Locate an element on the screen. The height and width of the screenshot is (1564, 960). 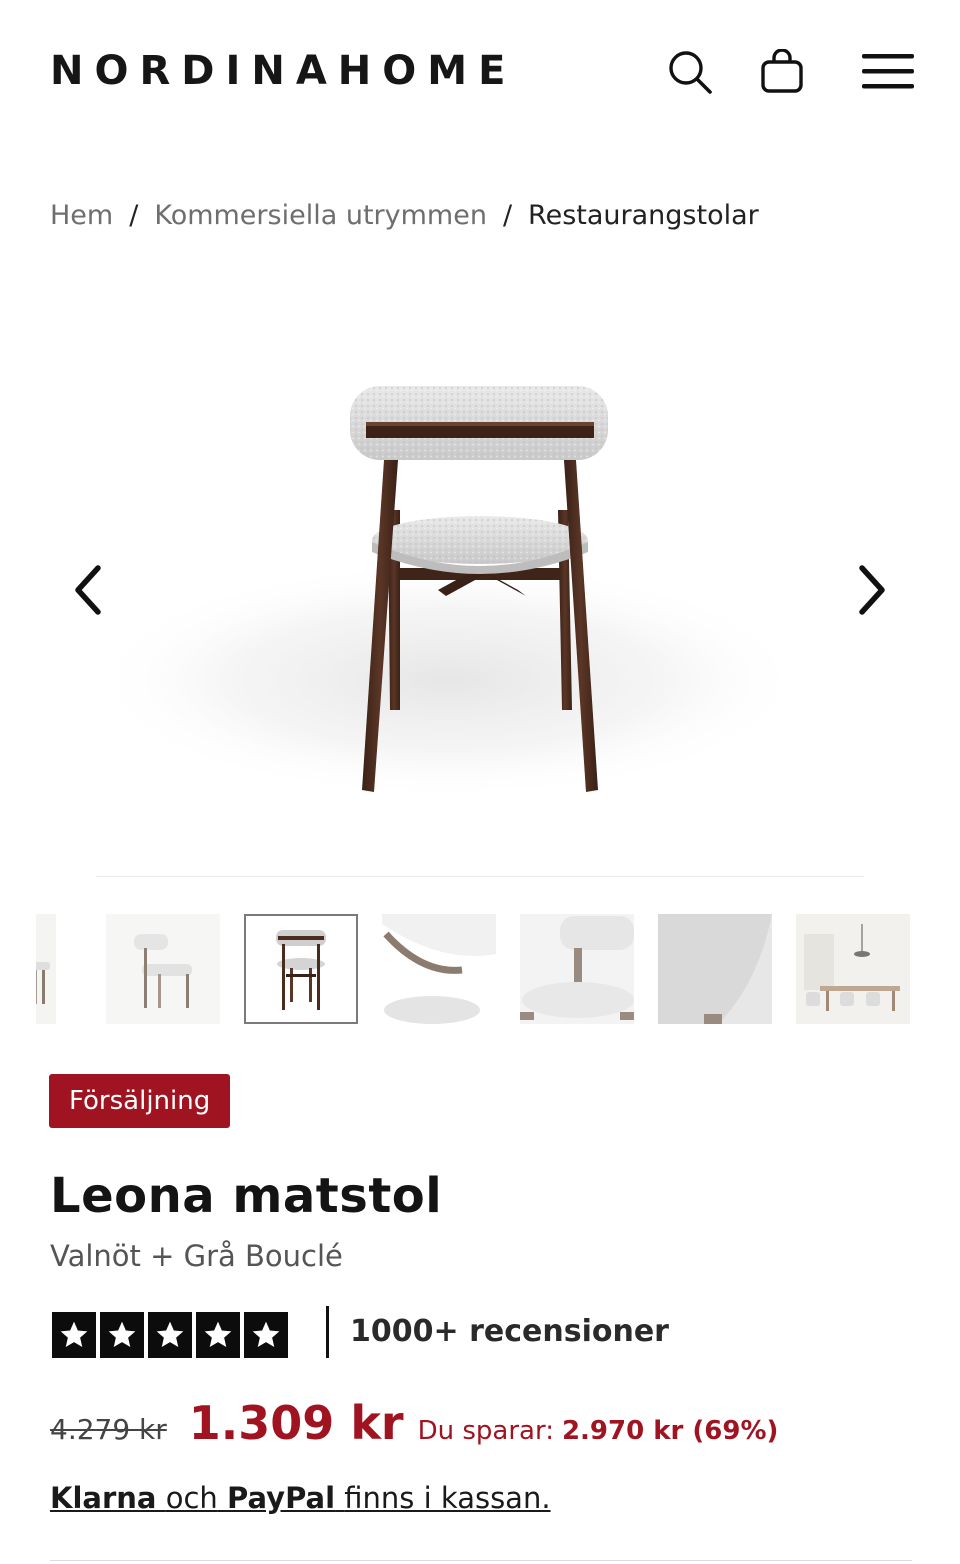
thumbnail-3-active is located at coordinates (301, 969).